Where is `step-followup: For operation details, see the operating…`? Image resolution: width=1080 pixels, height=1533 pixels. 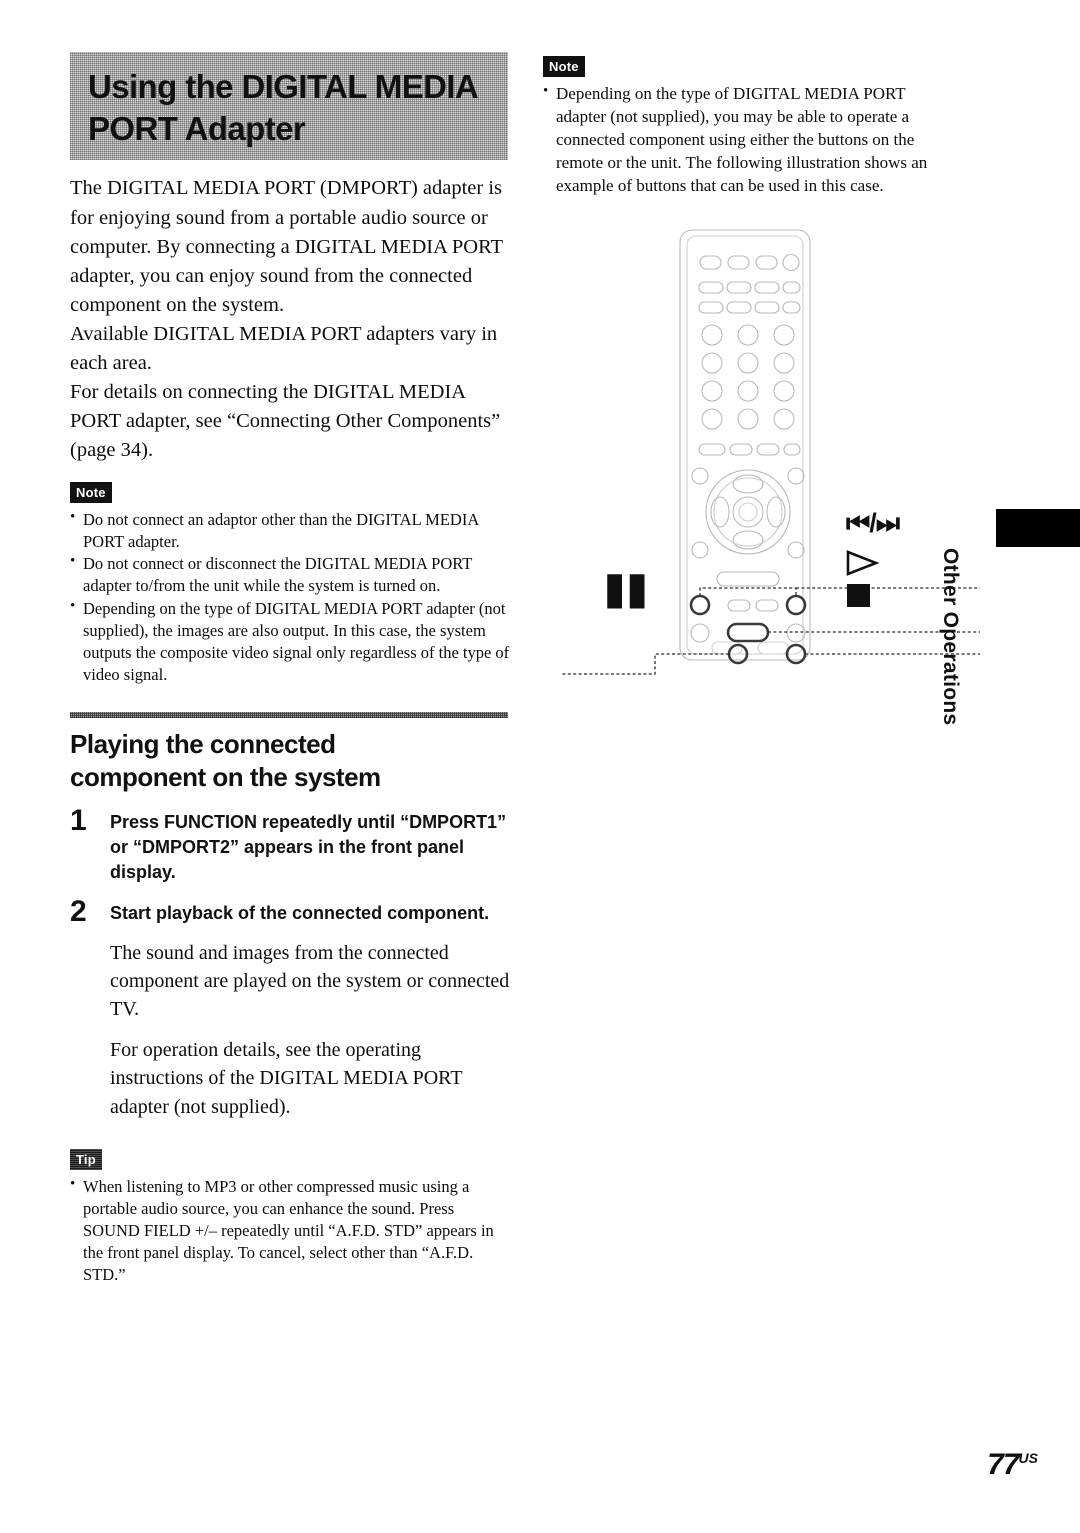
step-followup: For operation details, see the operating… is located at coordinates (286, 1078).